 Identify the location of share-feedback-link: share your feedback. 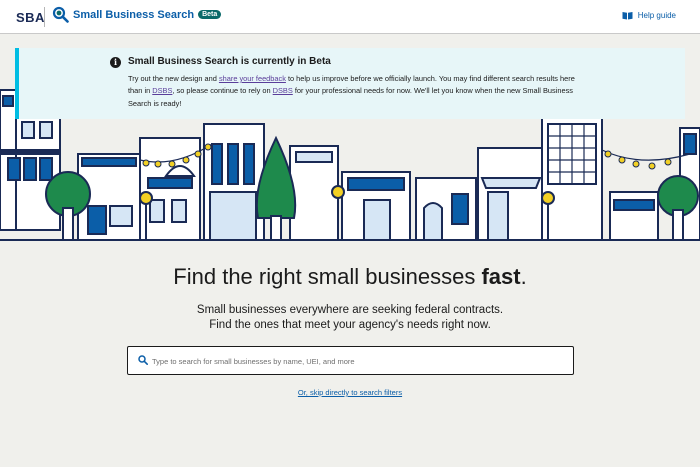
(252, 78).